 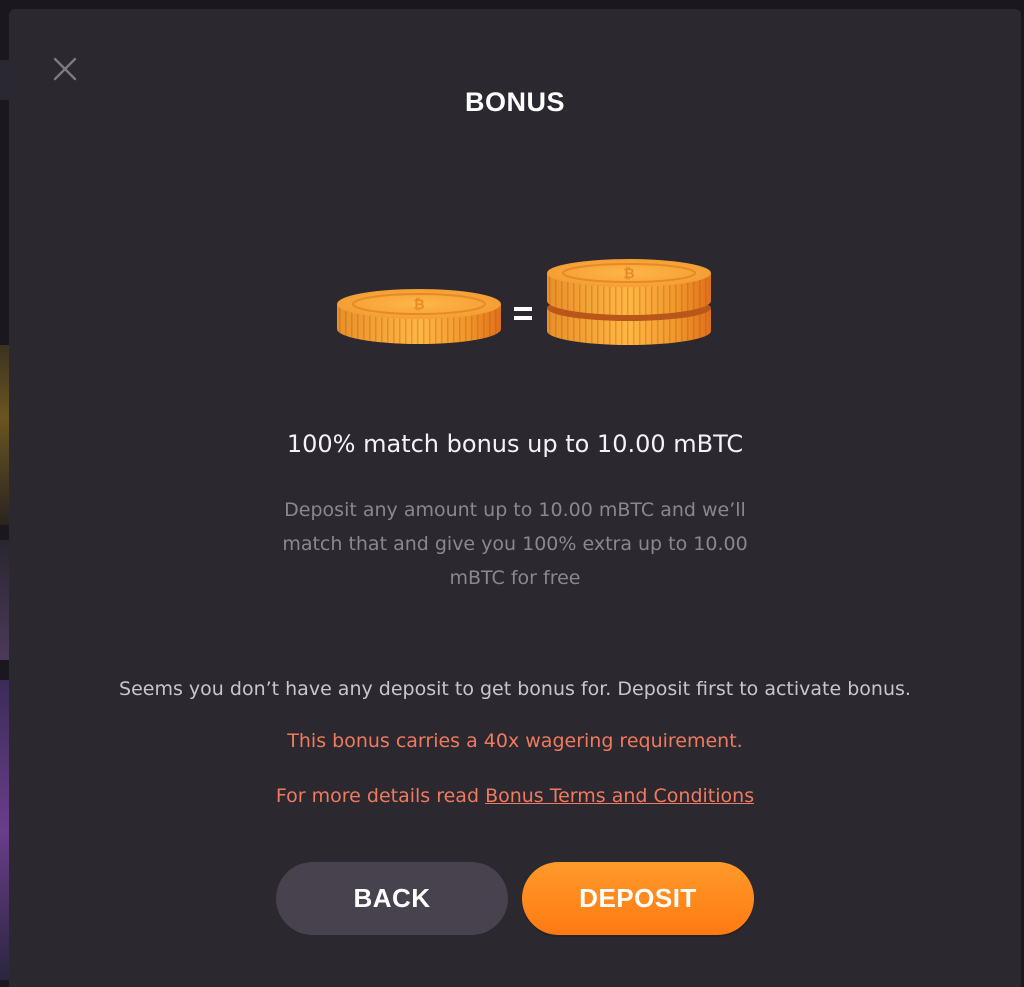 What do you see at coordinates (514, 102) in the screenshot?
I see `modal-title: BONUS` at bounding box center [514, 102].